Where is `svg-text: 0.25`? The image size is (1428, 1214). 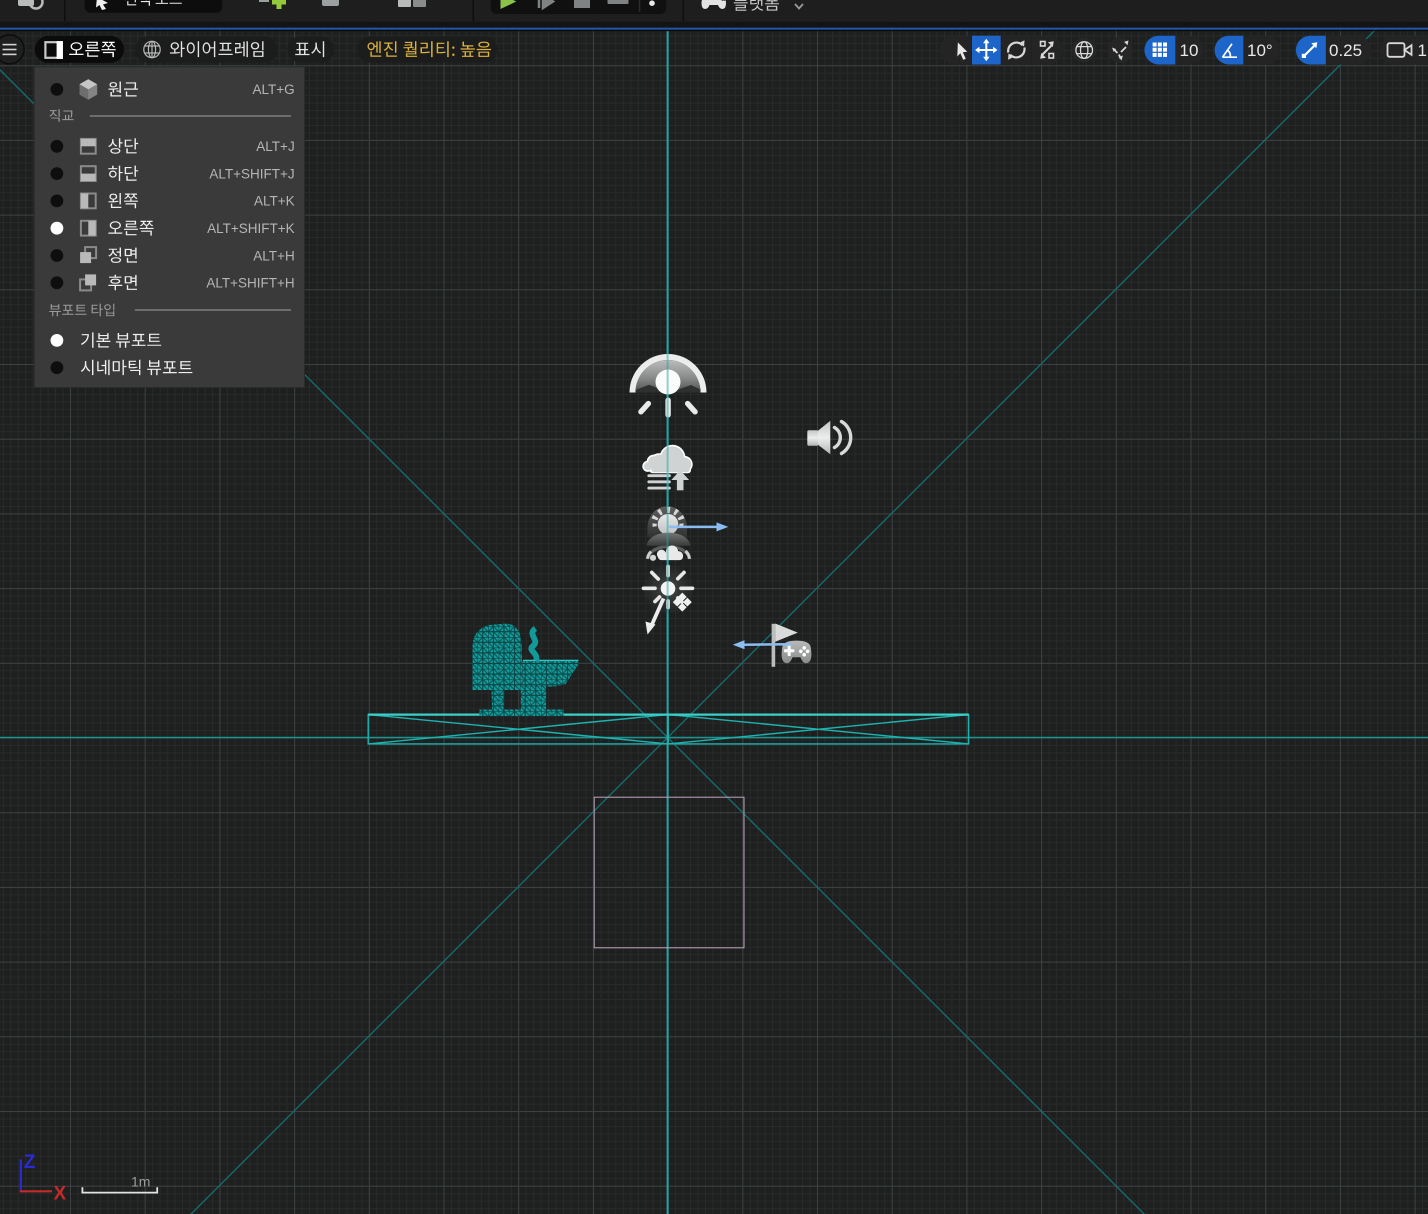 svg-text: 0.25 is located at coordinates (1345, 50).